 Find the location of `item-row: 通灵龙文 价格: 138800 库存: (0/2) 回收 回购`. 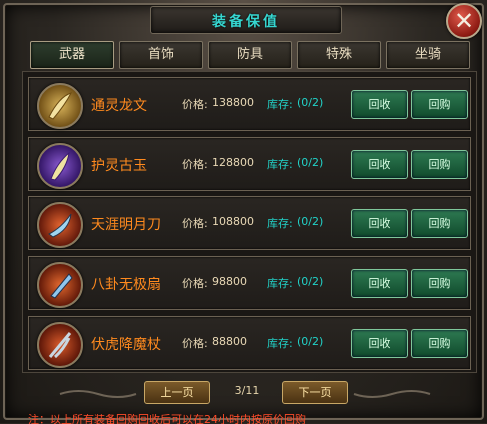

item-row: 通灵龙文 价格: 138800 库存: (0/2) 回收 回购 is located at coordinates (249, 104).